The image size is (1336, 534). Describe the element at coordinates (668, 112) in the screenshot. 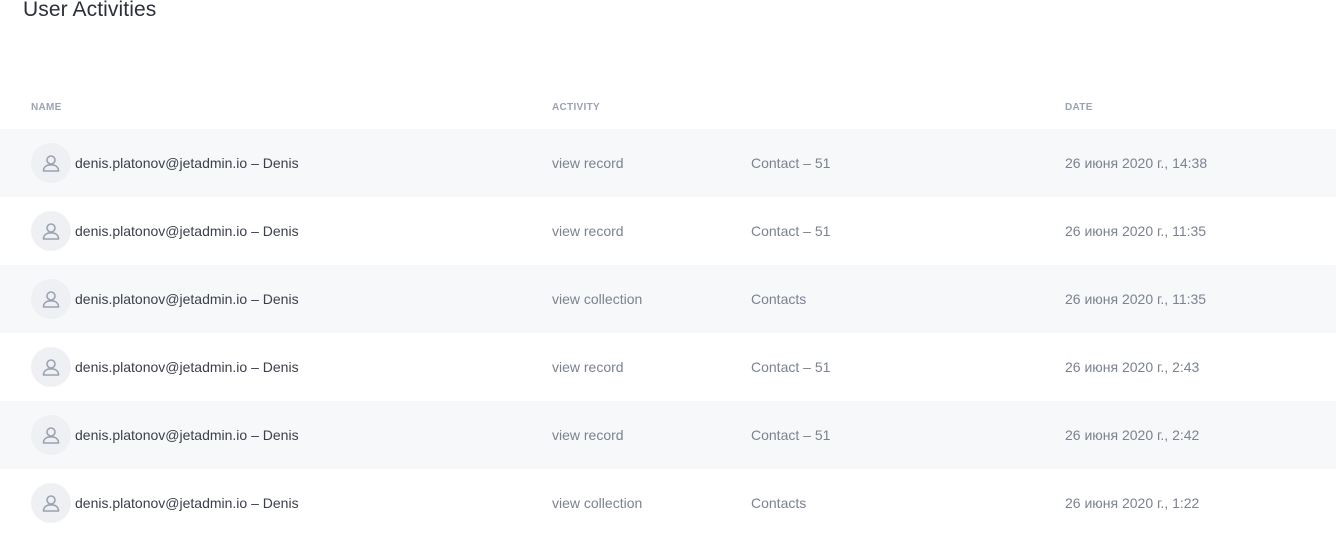

I see `table-header: NAME ACTIVITY DATE` at that location.